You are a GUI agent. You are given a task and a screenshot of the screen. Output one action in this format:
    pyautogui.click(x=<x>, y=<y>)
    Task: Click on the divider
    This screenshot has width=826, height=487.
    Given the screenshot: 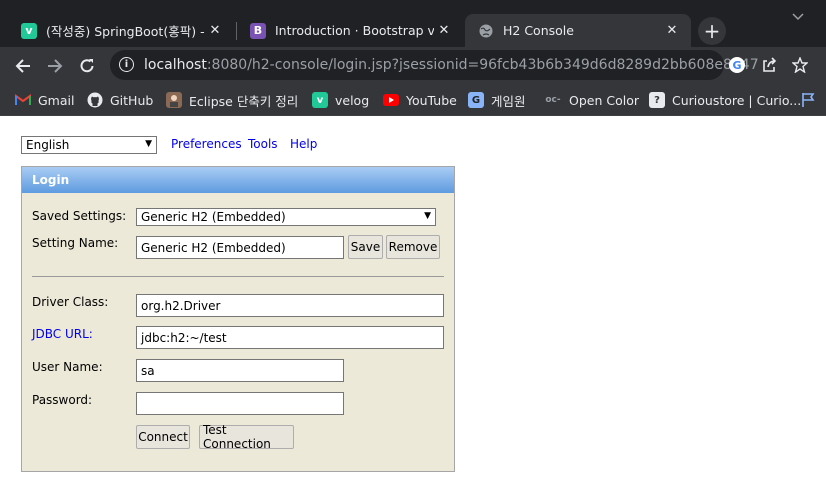 What is the action you would take?
    pyautogui.click(x=238, y=276)
    